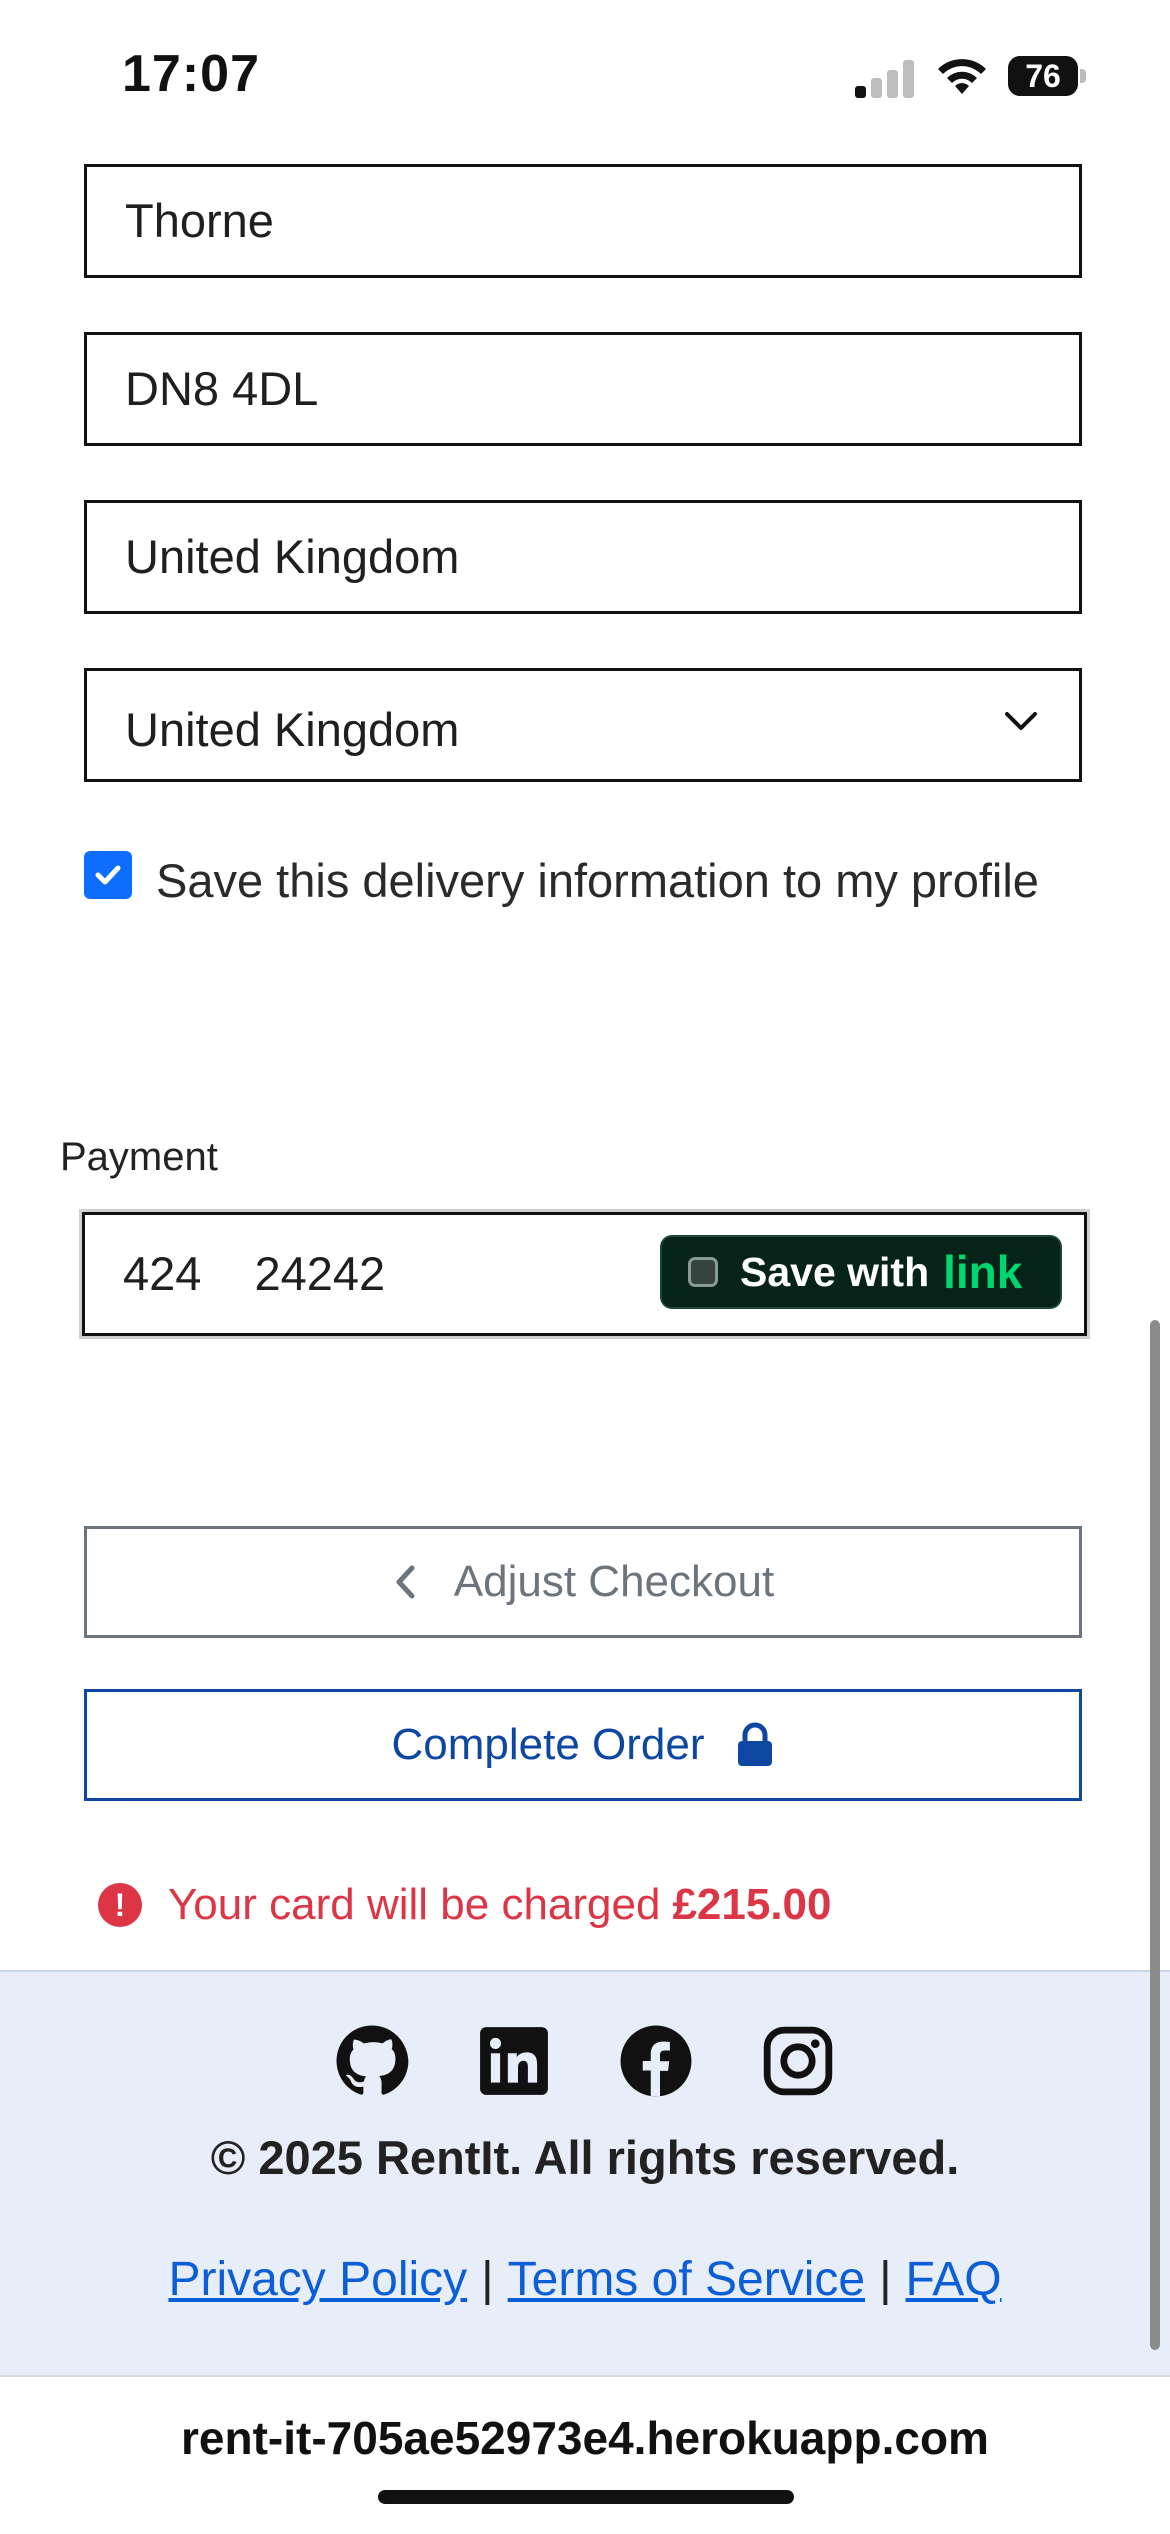 The width and height of the screenshot is (1170, 2534). What do you see at coordinates (962, 76) in the screenshot?
I see `wifi-icon` at bounding box center [962, 76].